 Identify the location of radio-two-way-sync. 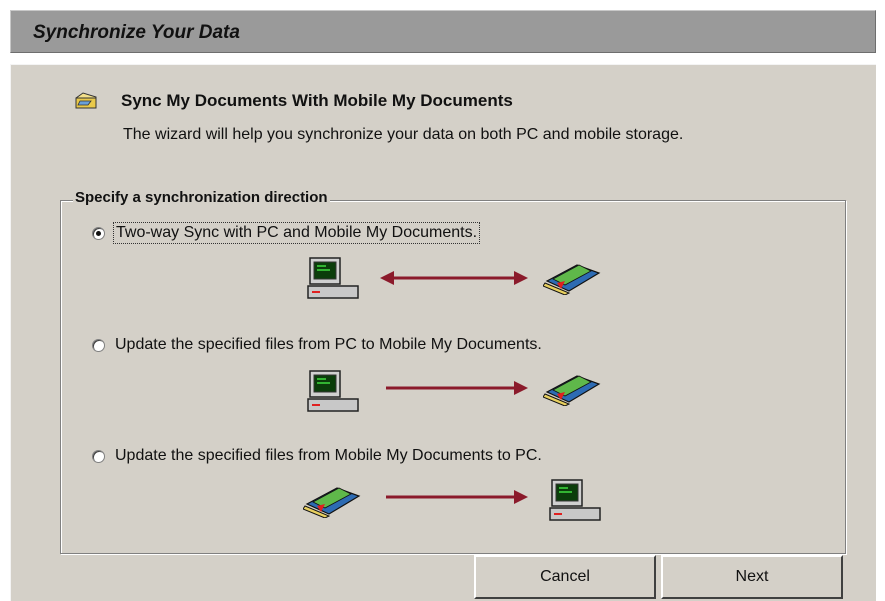
(98, 233).